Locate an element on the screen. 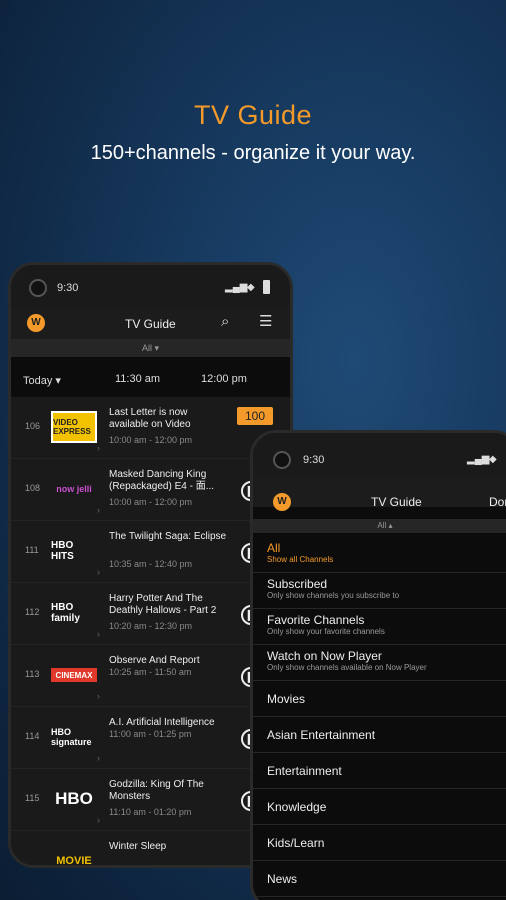  menu-item-news: News is located at coordinates (379, 879).